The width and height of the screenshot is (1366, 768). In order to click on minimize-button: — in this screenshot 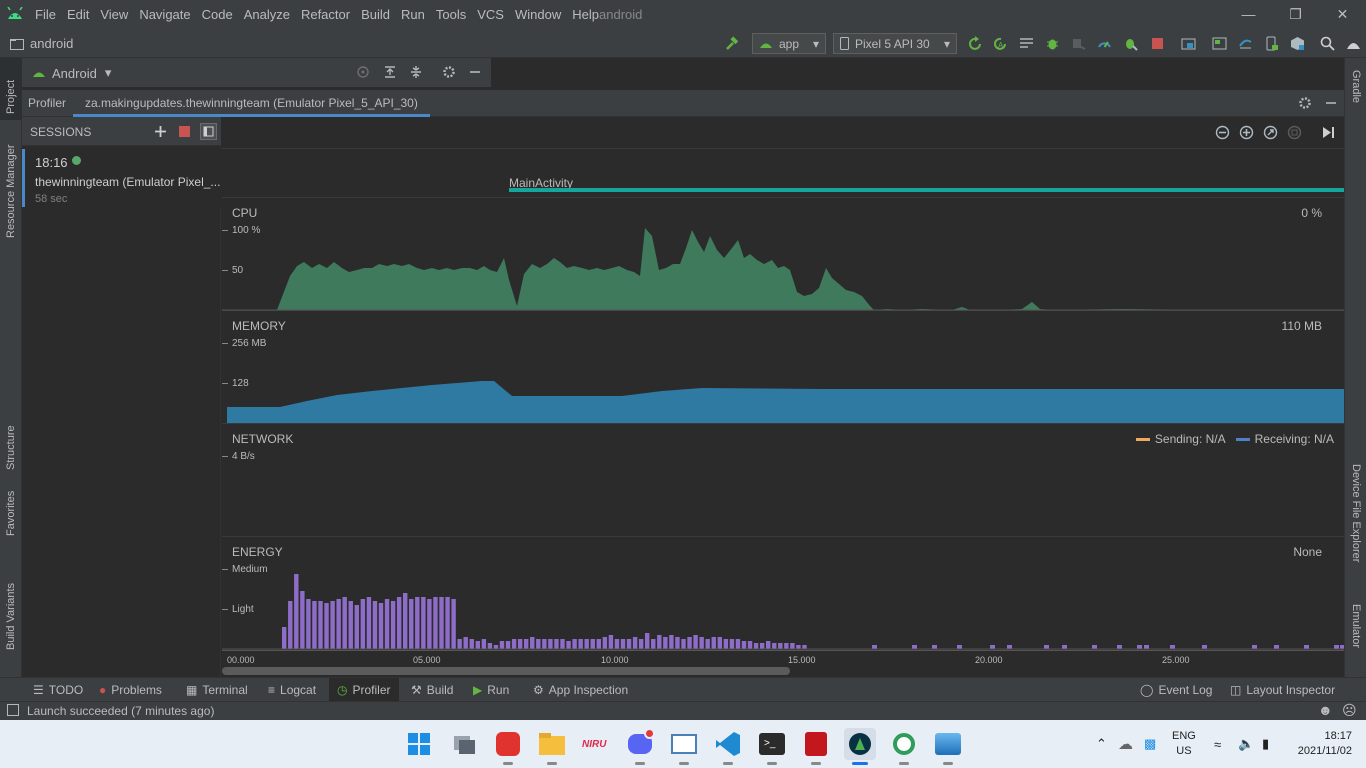, I will do `click(1248, 14)`.